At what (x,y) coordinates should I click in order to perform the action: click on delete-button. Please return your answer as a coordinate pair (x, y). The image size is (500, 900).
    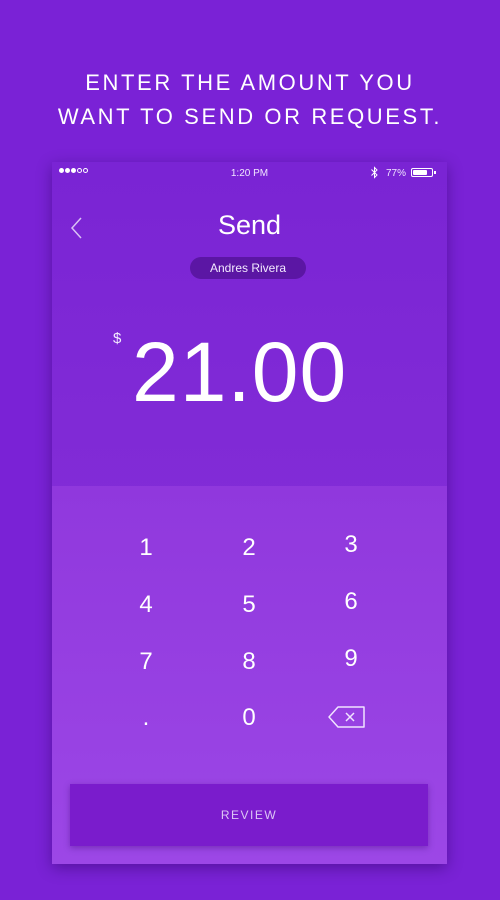
    Looking at the image, I should click on (347, 718).